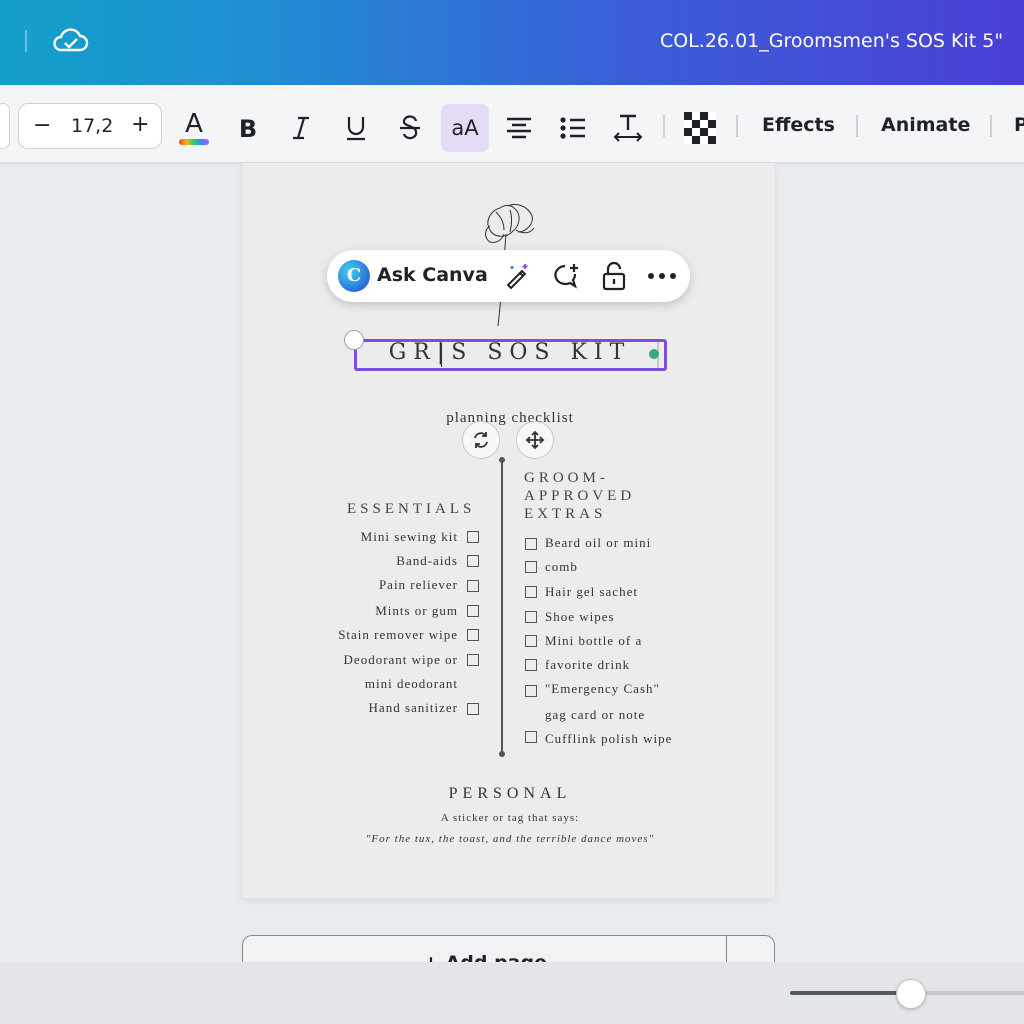 The image size is (1024, 1024). What do you see at coordinates (71, 40) in the screenshot?
I see `cloud-saved-icon` at bounding box center [71, 40].